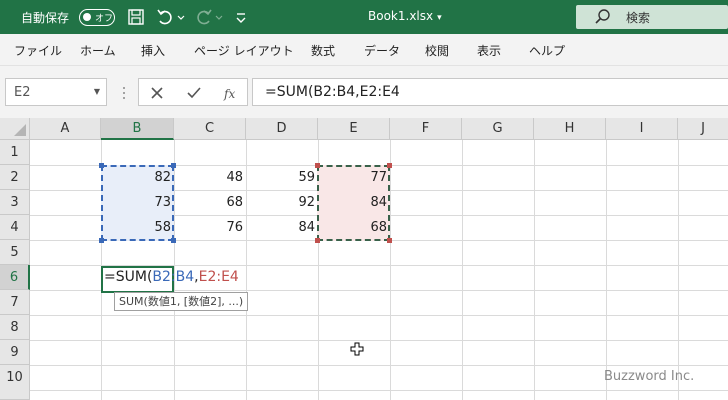 This screenshot has width=728, height=400. Describe the element at coordinates (165, 17) in the screenshot. I see `undo-icon` at that location.